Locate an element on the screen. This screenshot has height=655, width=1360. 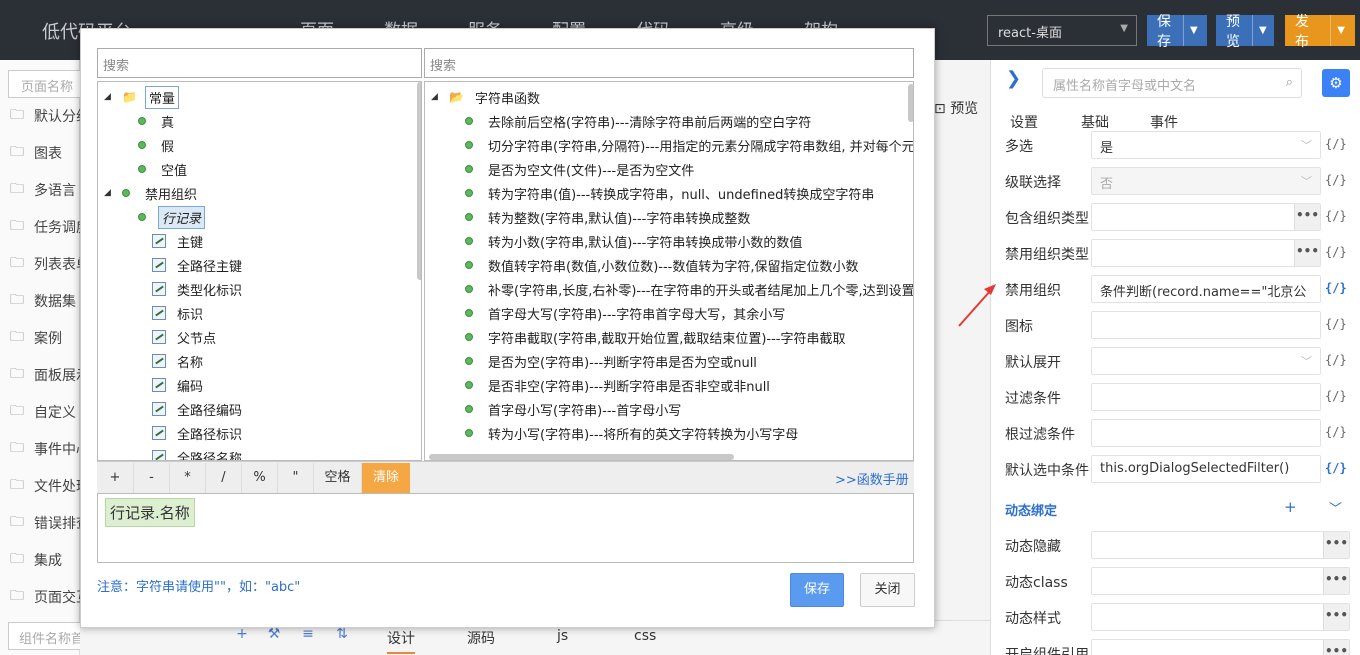
function-item: 转为小写(字符串)---将所有的英文字符转换为小写字母 is located at coordinates (633, 433).